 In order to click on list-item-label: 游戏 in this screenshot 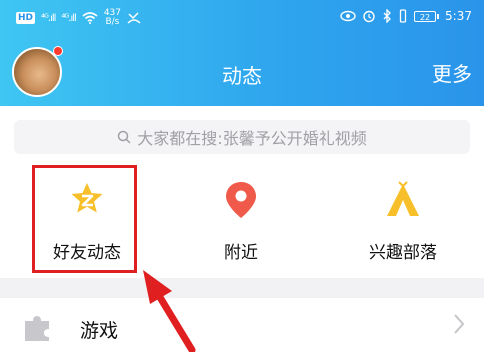, I will do `click(99, 331)`.